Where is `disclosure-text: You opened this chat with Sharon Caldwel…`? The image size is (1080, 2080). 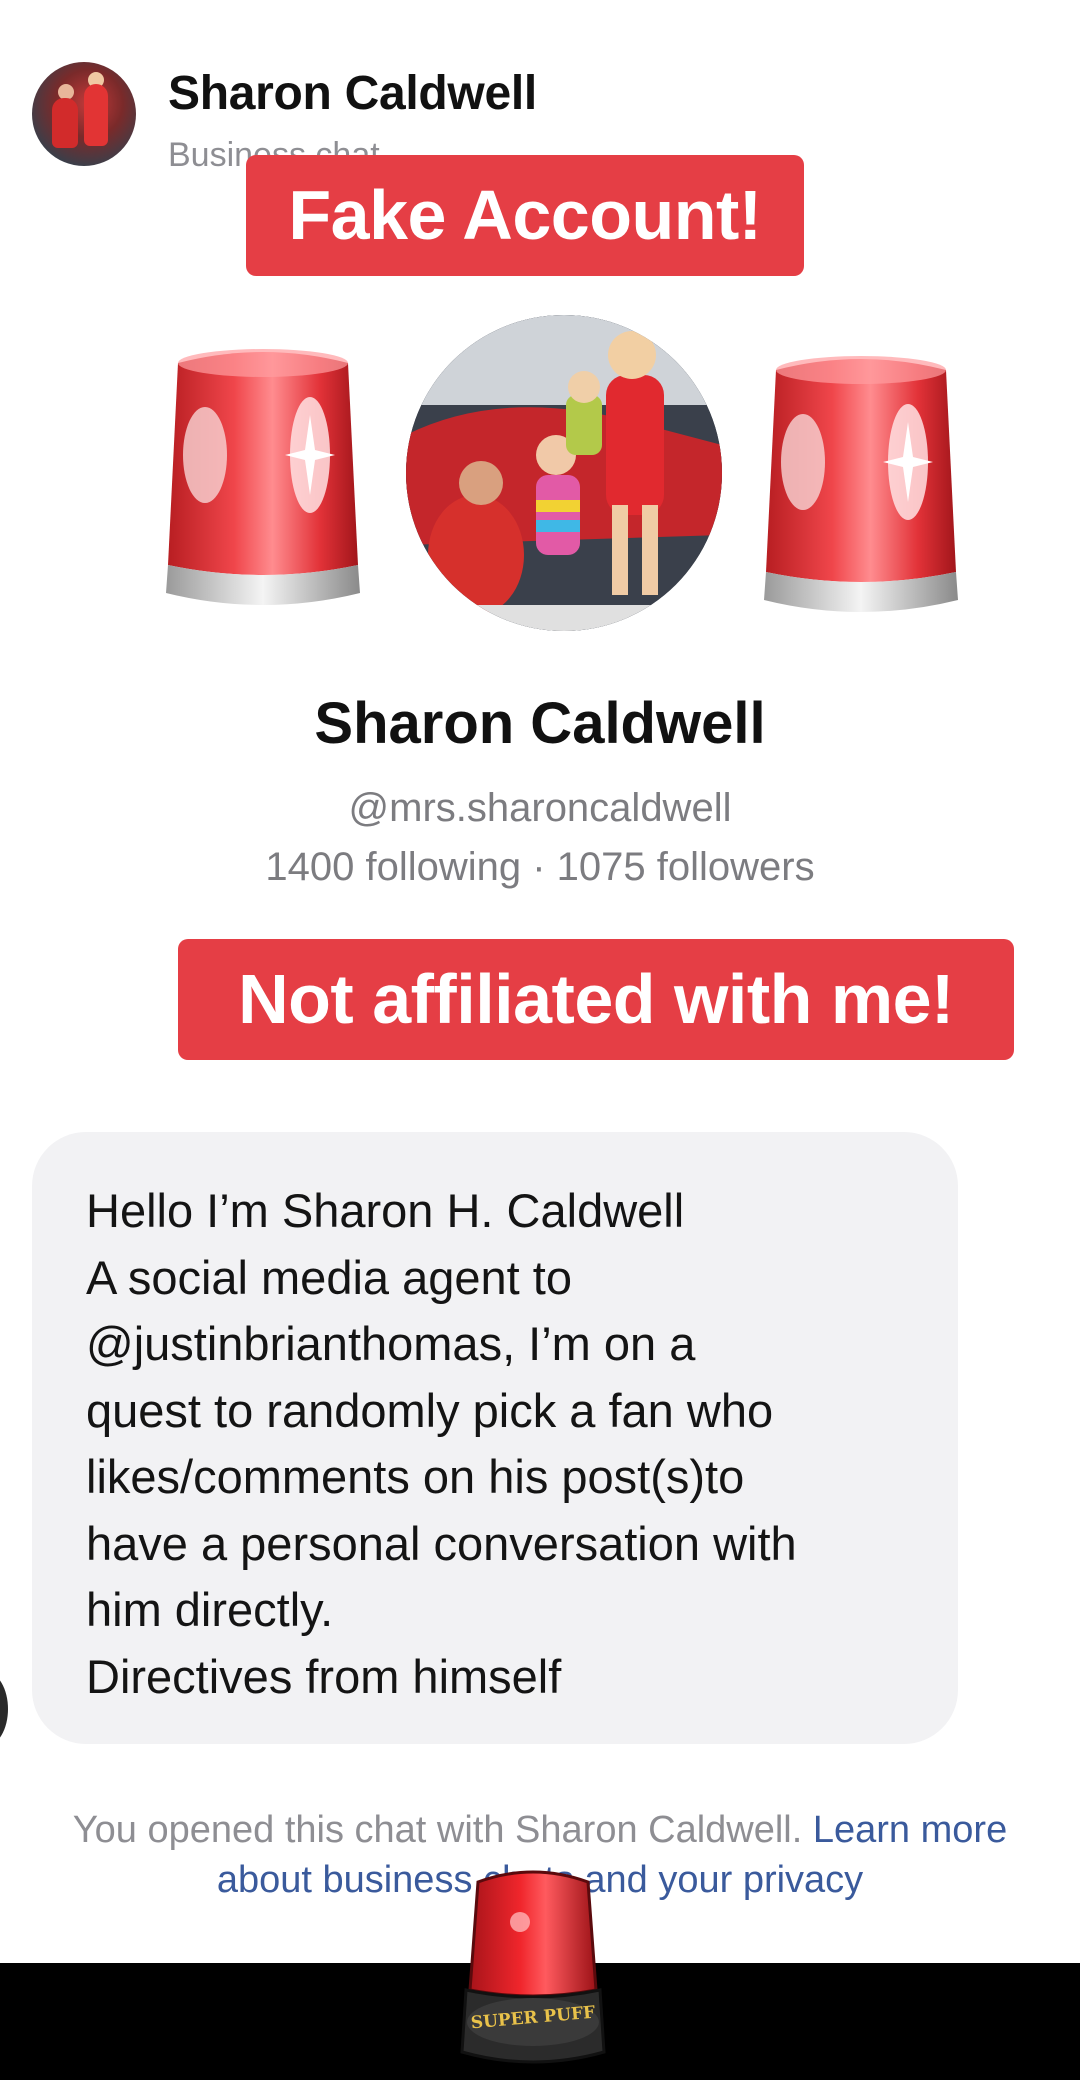 disclosure-text: You opened this chat with Sharon Caldwel… is located at coordinates (442, 1830).